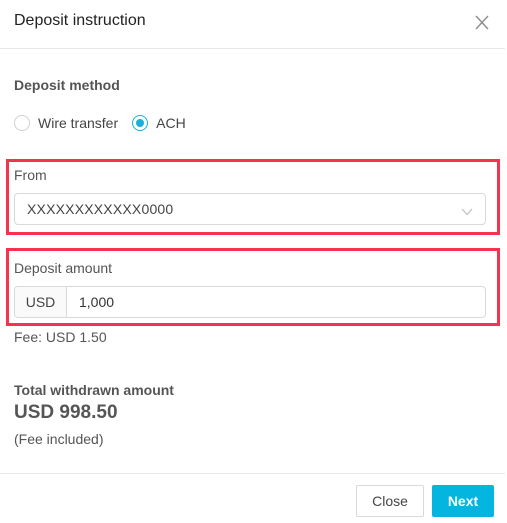 This screenshot has height=523, width=507. What do you see at coordinates (94, 390) in the screenshot?
I see `total-withdrawn-label: Total withdrawn amount` at bounding box center [94, 390].